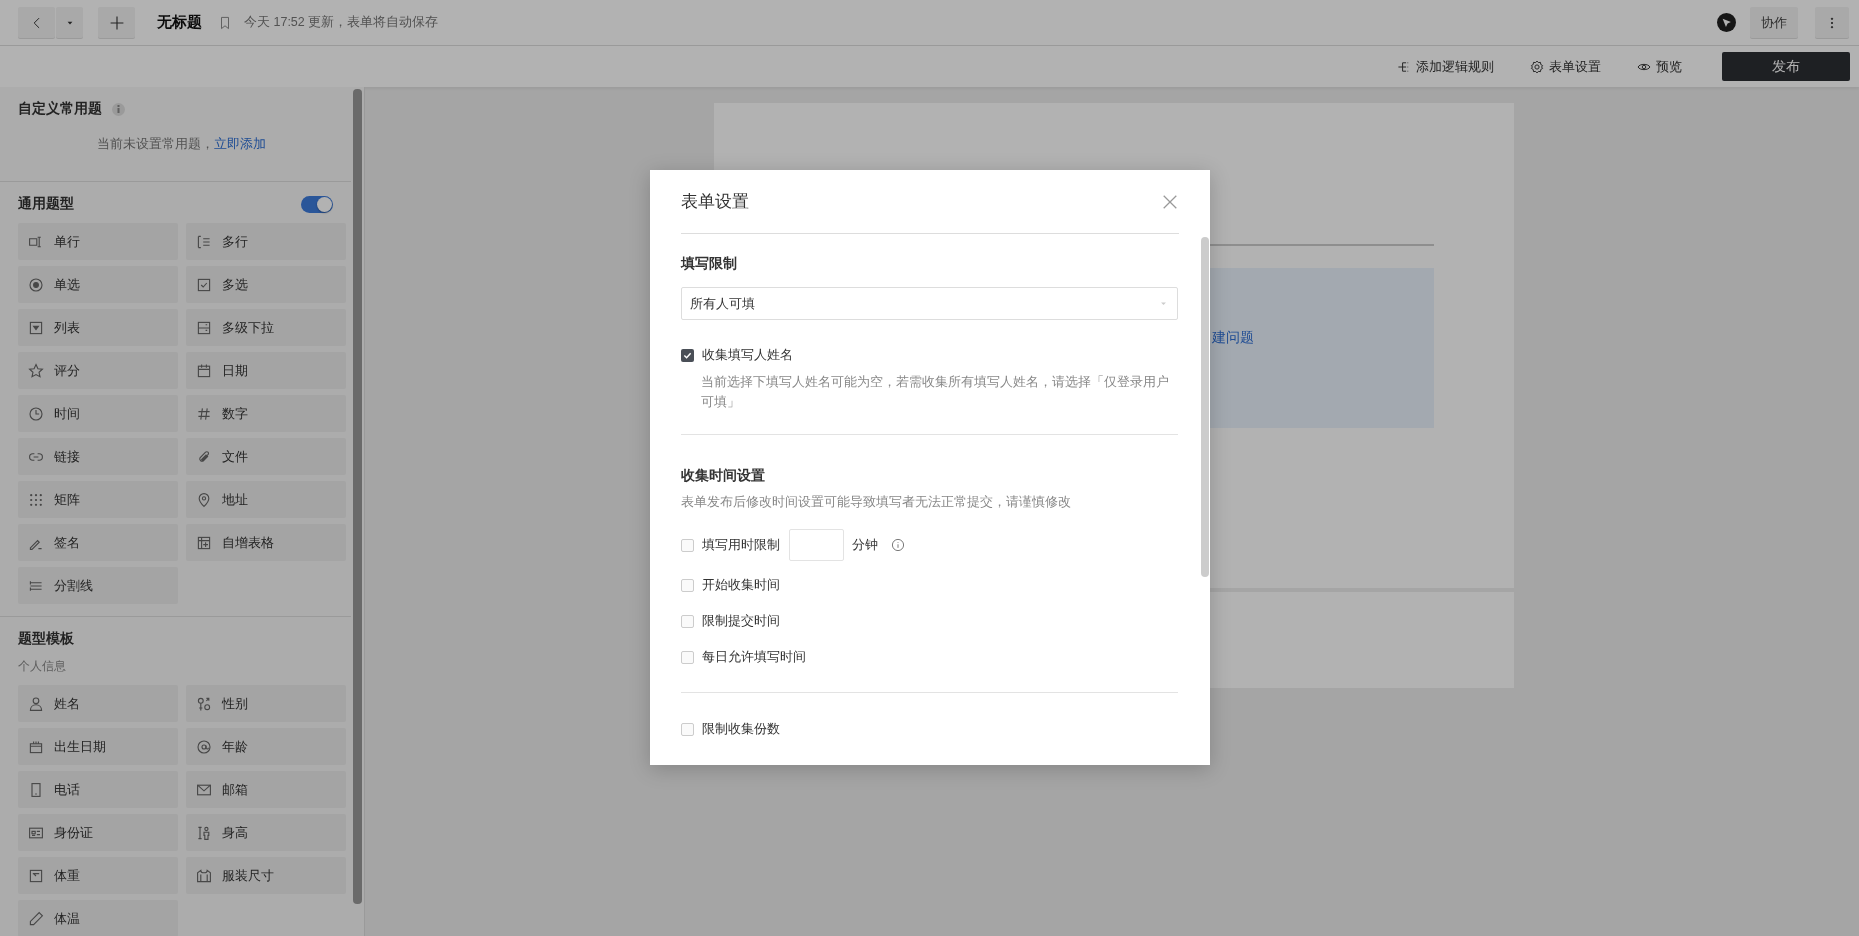  What do you see at coordinates (935, 392) in the screenshot?
I see `hint-text: 当前选择下填写人姓名可能为空，若需收集所有填写人姓名，请选择「仅登录用户可填」` at bounding box center [935, 392].